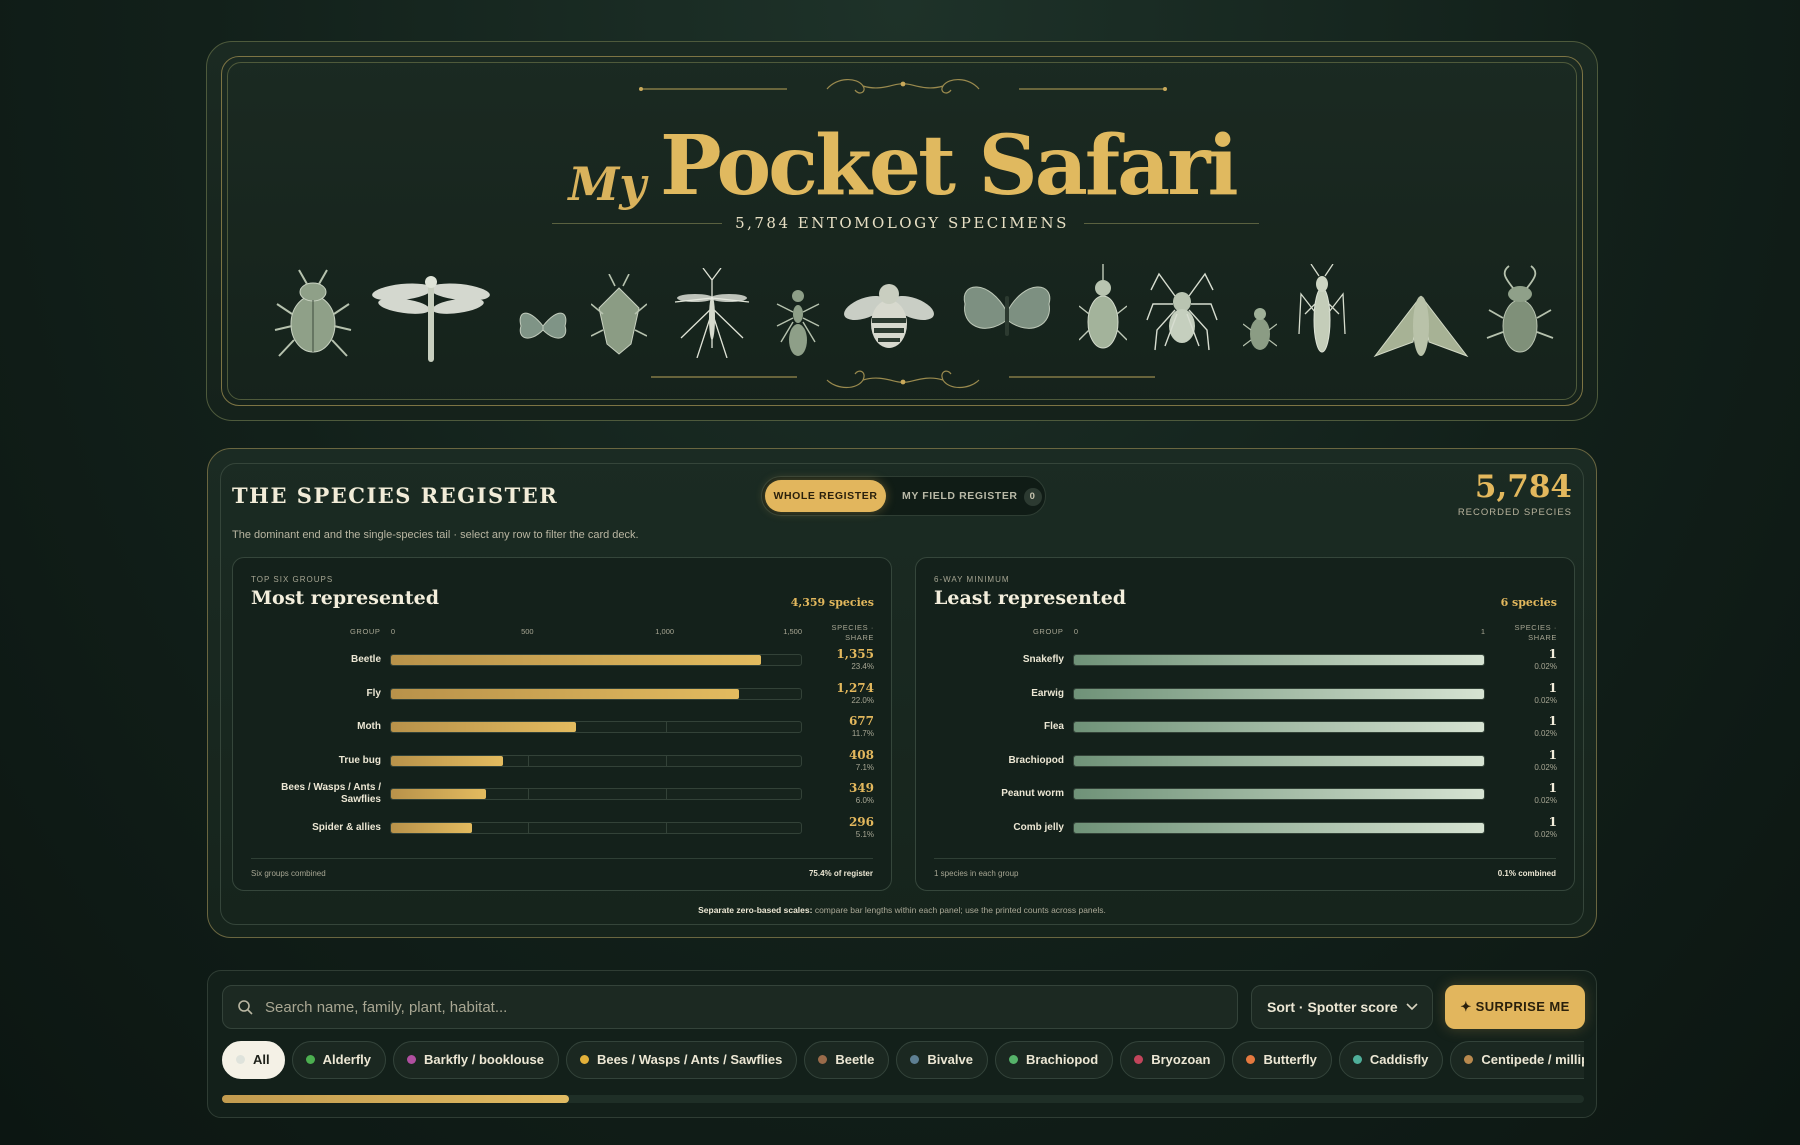 Image resolution: width=1800 pixels, height=1145 pixels. What do you see at coordinates (1182, 311) in the screenshot?
I see `spider-icon` at bounding box center [1182, 311].